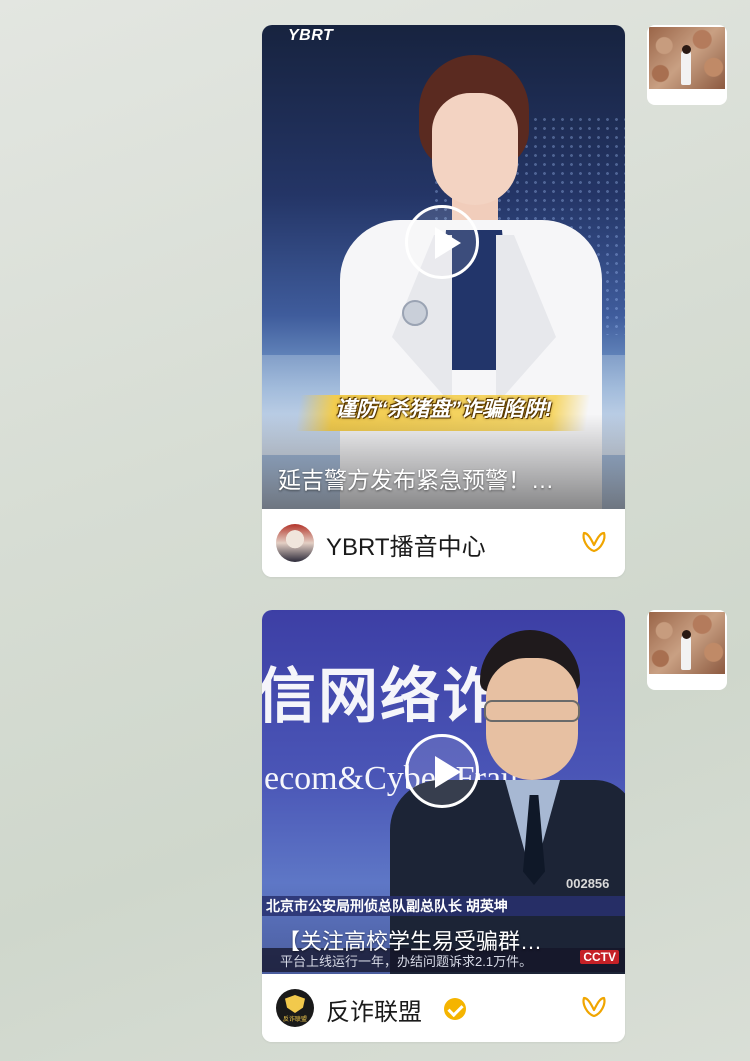  What do you see at coordinates (406, 544) in the screenshot?
I see `channel-name: YBRT播音中心` at bounding box center [406, 544].